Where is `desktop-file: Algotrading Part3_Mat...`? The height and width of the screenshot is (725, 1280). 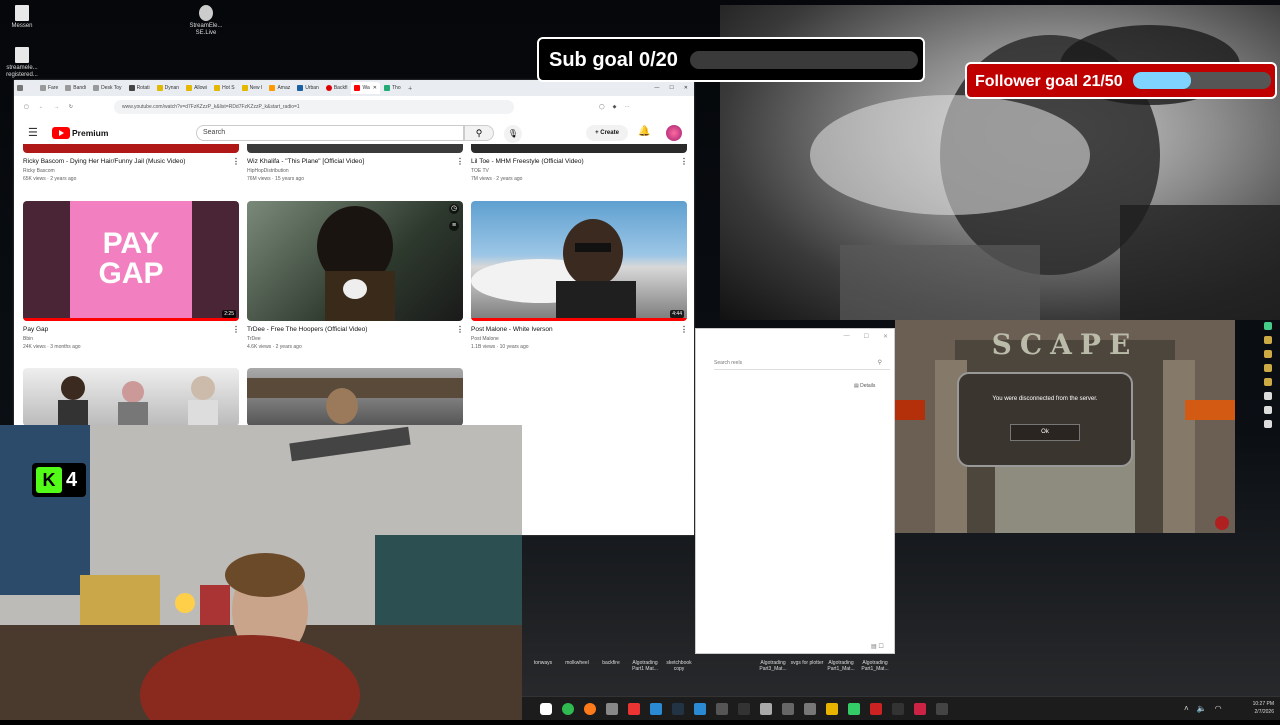 desktop-file: Algotrading Part3_Mat... is located at coordinates (773, 666).